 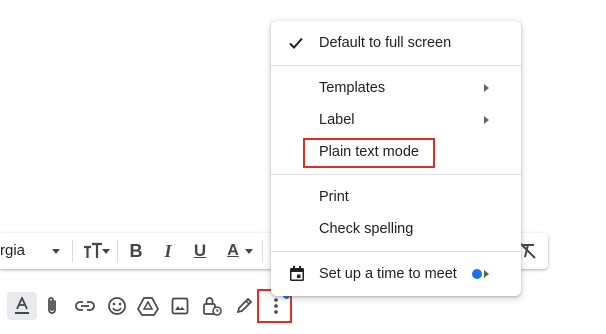 I want to click on menu-item-templates: Templates, so click(x=396, y=88).